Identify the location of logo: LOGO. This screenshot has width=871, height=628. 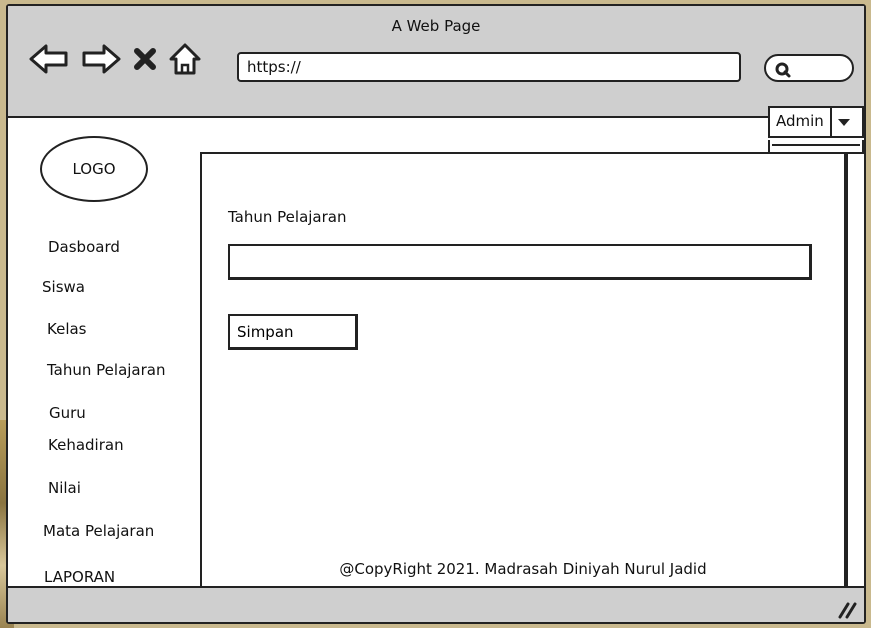
(94, 169).